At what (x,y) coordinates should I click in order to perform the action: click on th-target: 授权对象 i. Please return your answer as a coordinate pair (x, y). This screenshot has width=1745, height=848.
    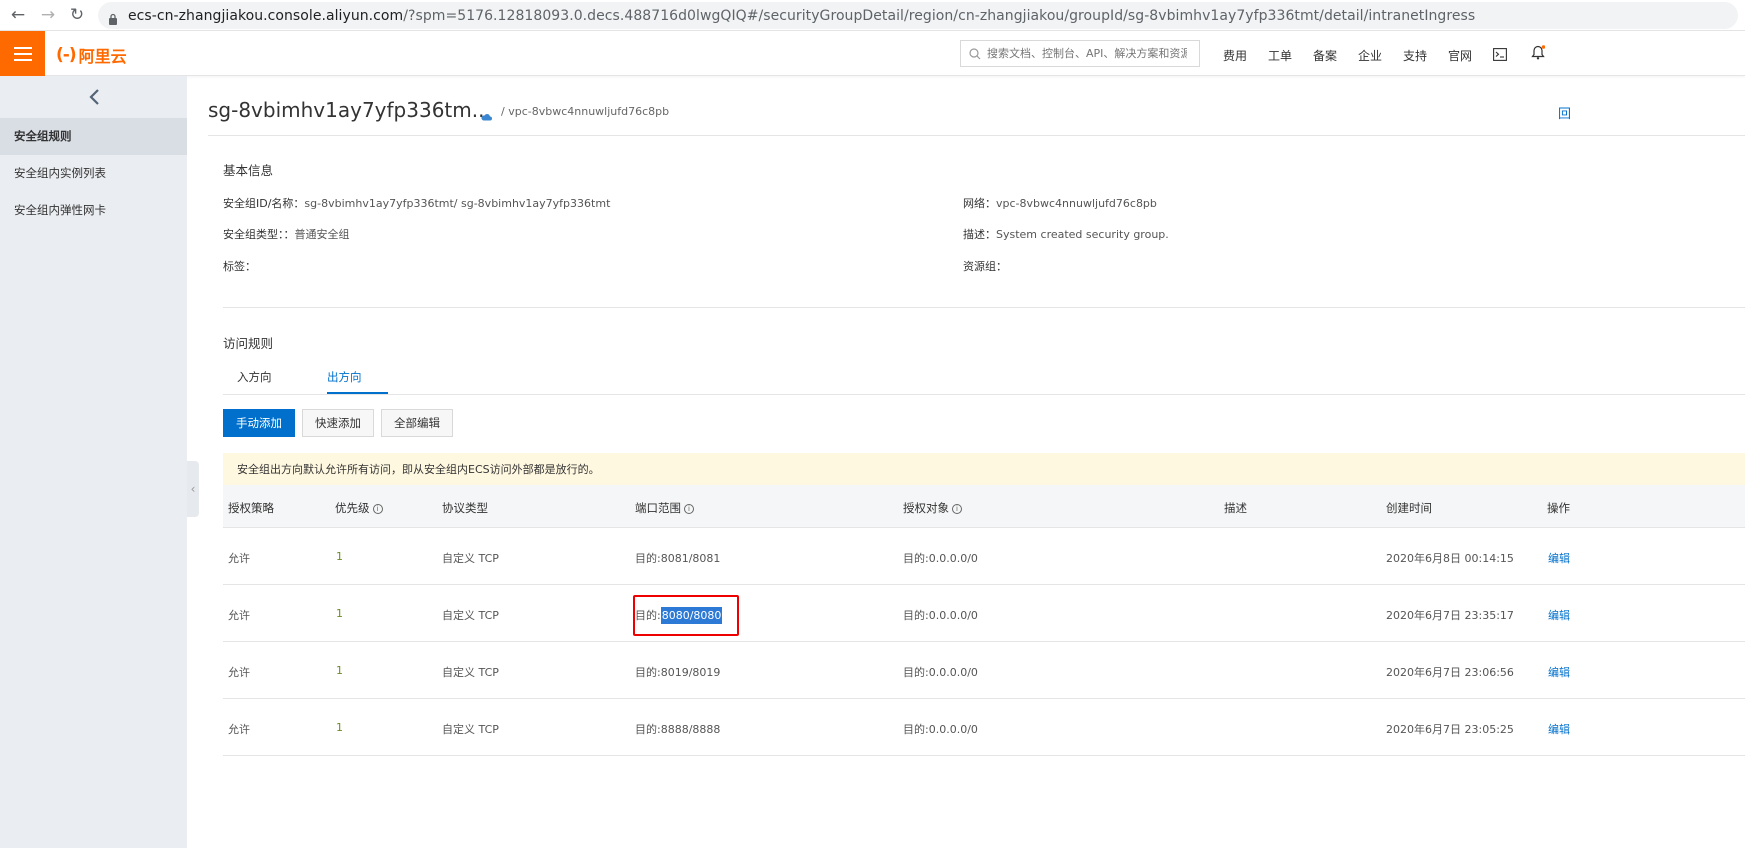
    Looking at the image, I should click on (932, 508).